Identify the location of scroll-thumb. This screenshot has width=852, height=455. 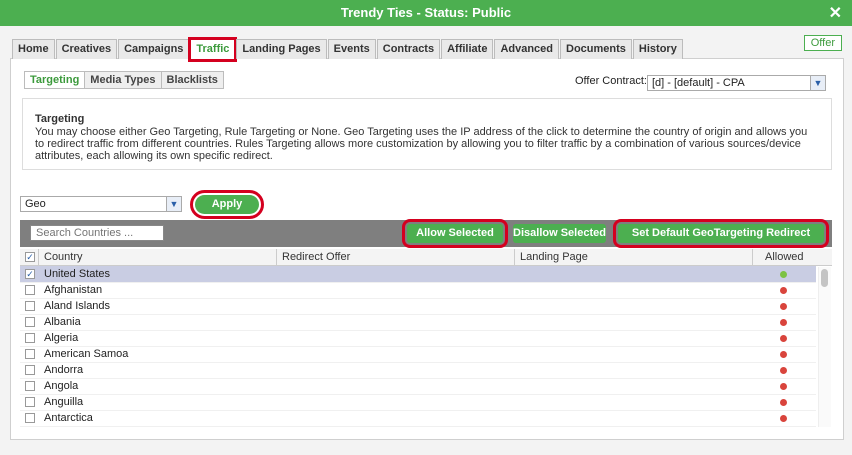
(824, 278).